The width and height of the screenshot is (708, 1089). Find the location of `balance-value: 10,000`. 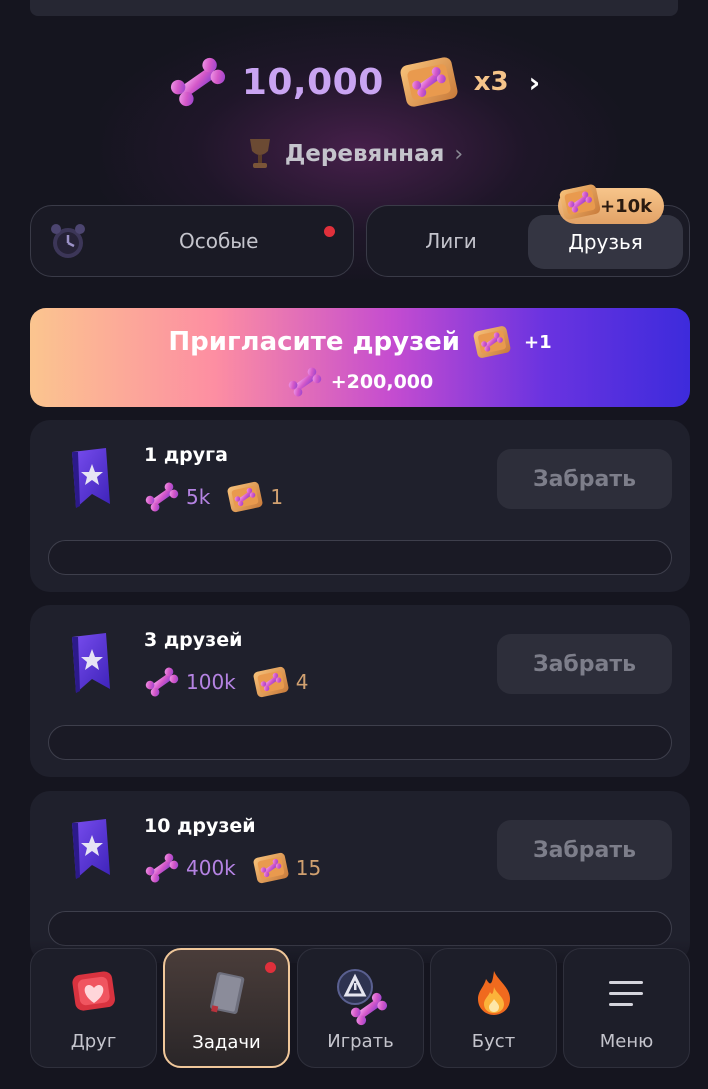

balance-value: 10,000 is located at coordinates (312, 82).